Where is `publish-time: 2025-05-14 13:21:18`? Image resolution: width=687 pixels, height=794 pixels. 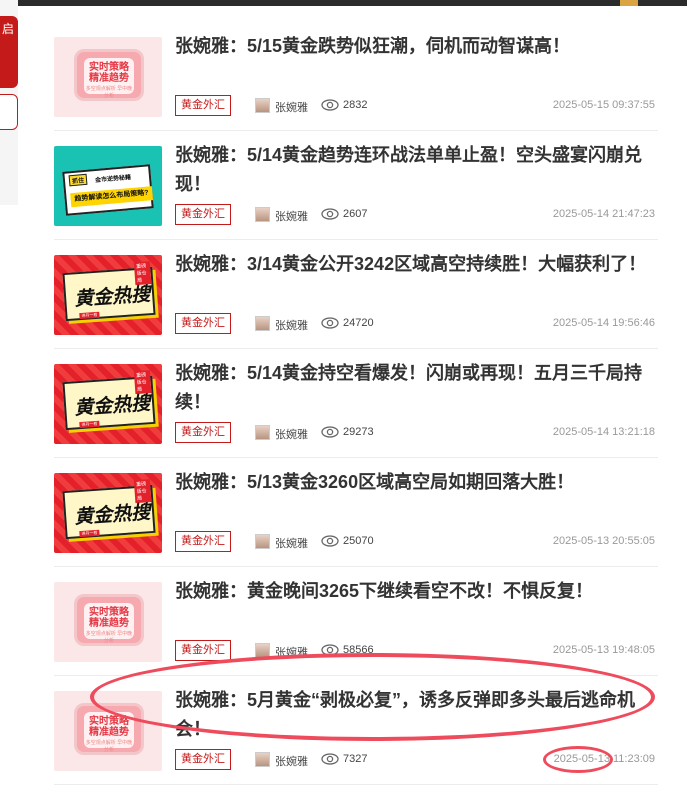
publish-time: 2025-05-14 13:21:18 is located at coordinates (603, 432).